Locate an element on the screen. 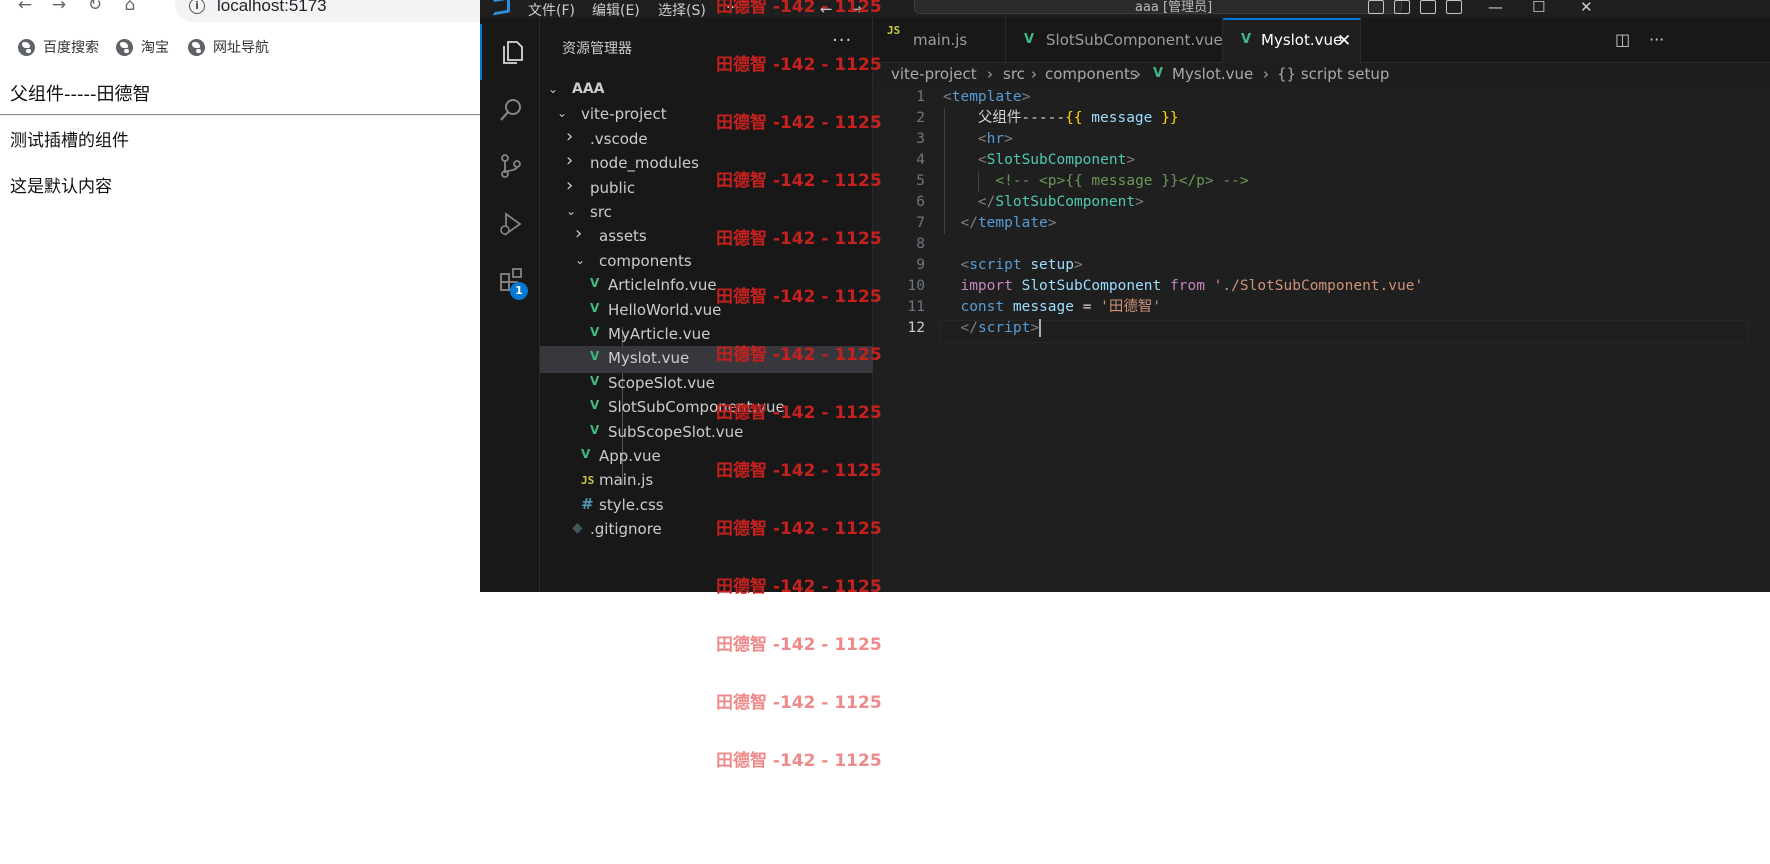 This screenshot has width=1770, height=864. menu-selection: 选择(S) is located at coordinates (682, 10).